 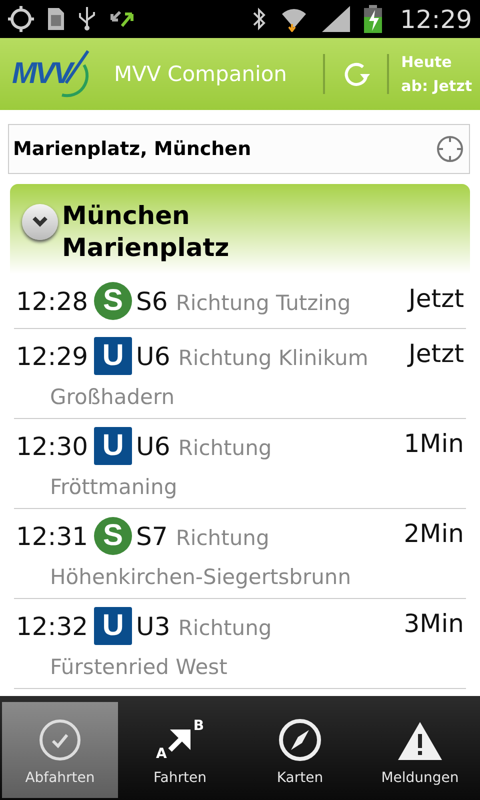 What do you see at coordinates (208, 375) in the screenshot?
I see `departure-text: 12:29 U U6 Richtung Klinikum Großhadern` at bounding box center [208, 375].